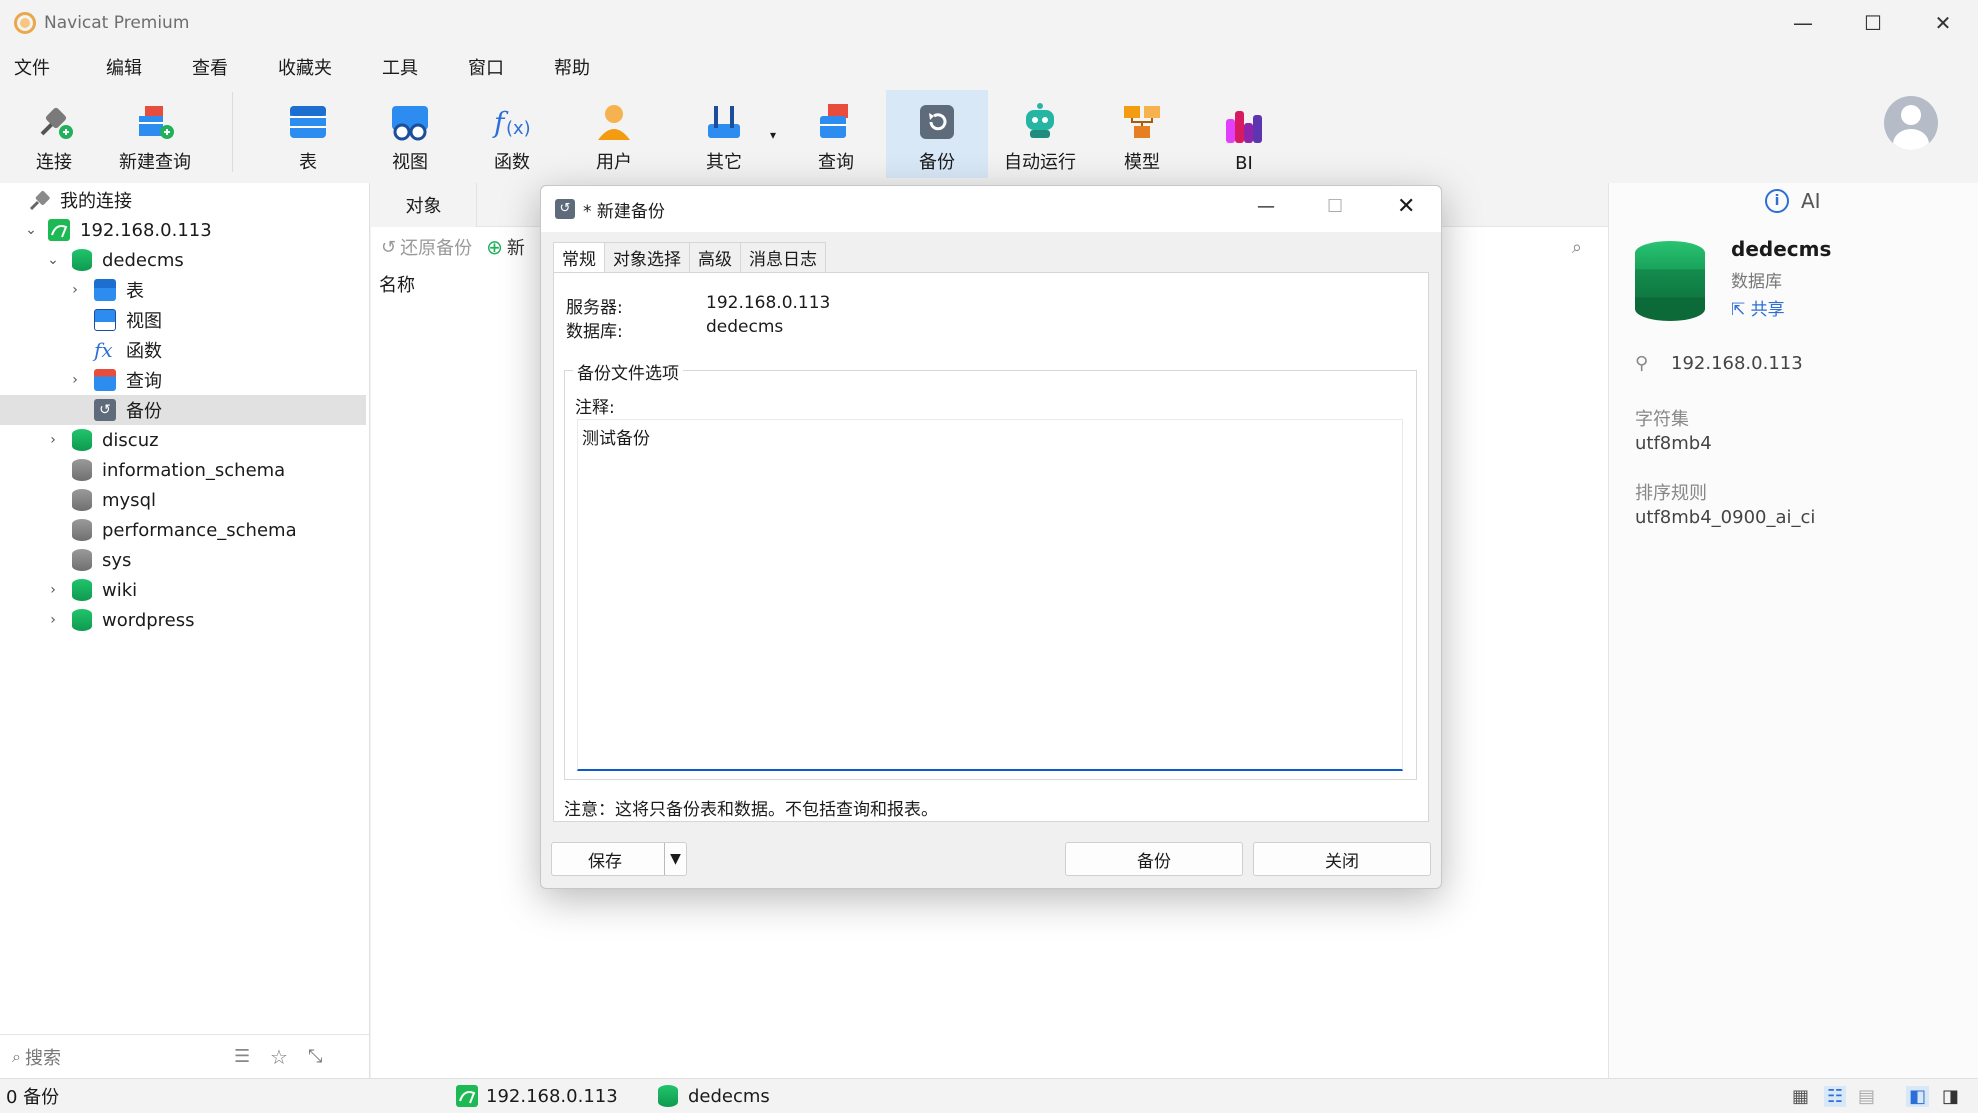 The width and height of the screenshot is (1978, 1113). What do you see at coordinates (1800, 1096) in the screenshot?
I see `grid-view-icon: ▦` at bounding box center [1800, 1096].